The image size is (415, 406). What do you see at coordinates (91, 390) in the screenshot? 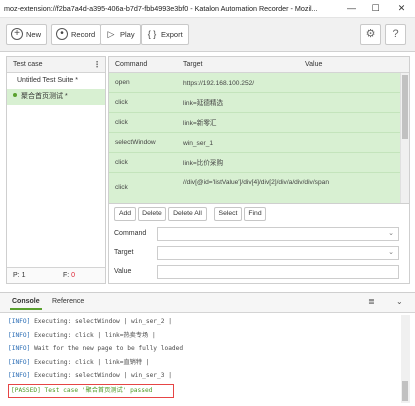
I see `log-passed-line: [PASSED] Test case '聚合首页测试' passed` at bounding box center [91, 390].